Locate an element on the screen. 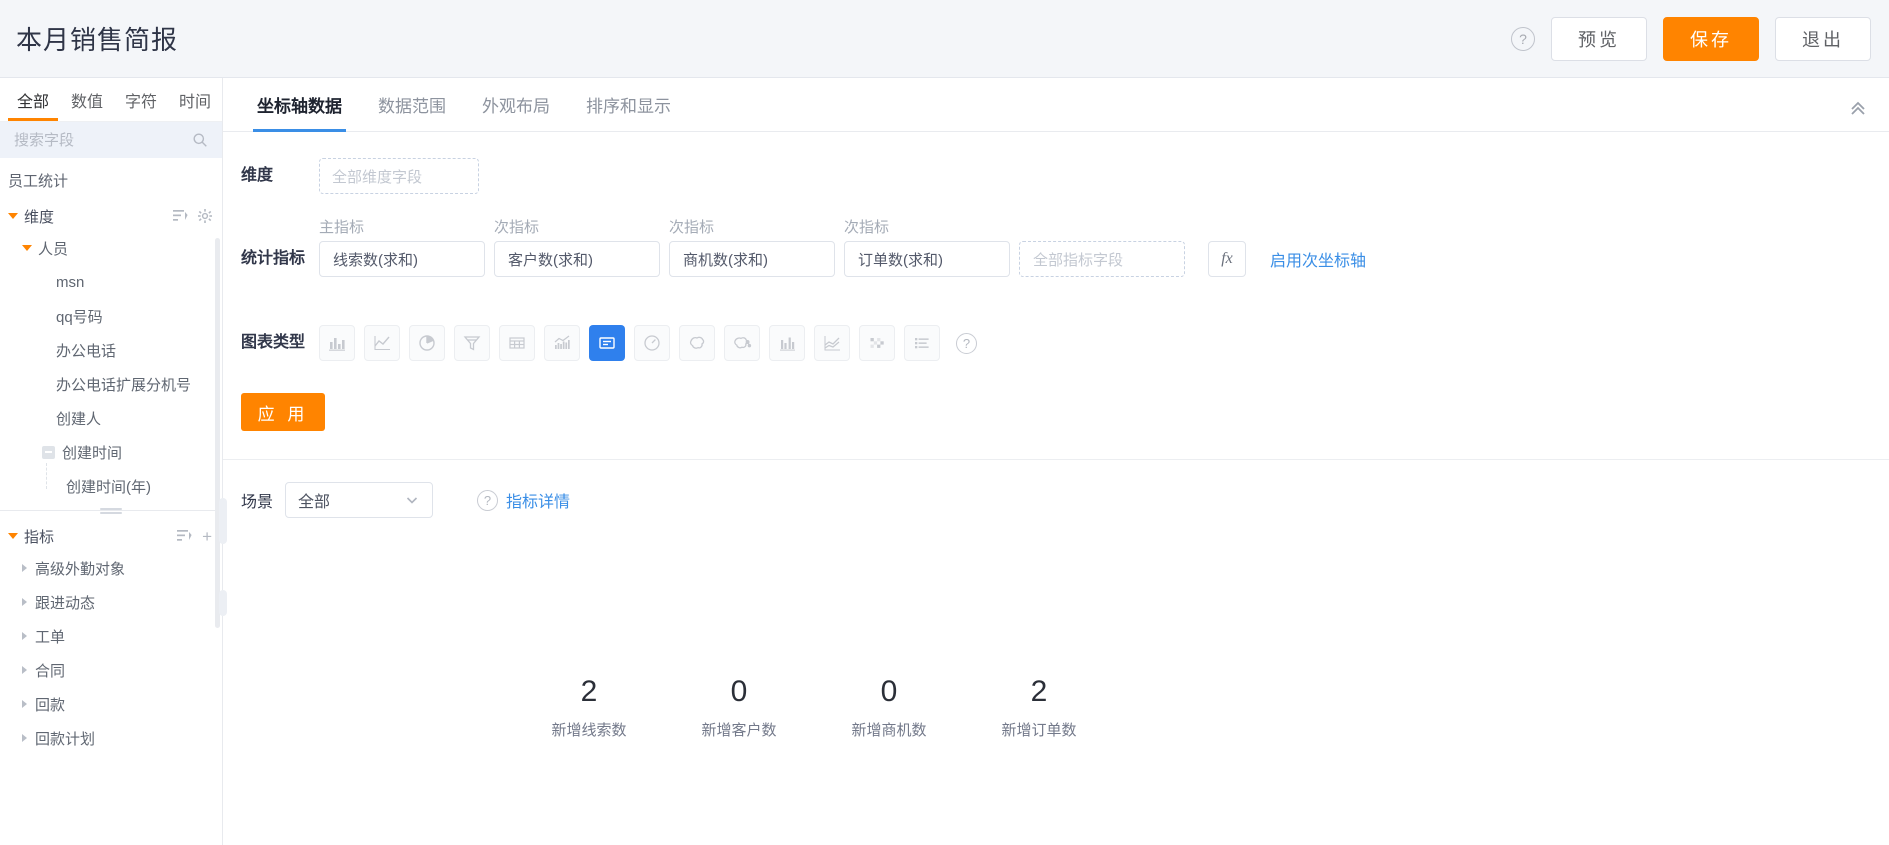  metric-detail-link-group: ? 指标详情 is located at coordinates (523, 500).